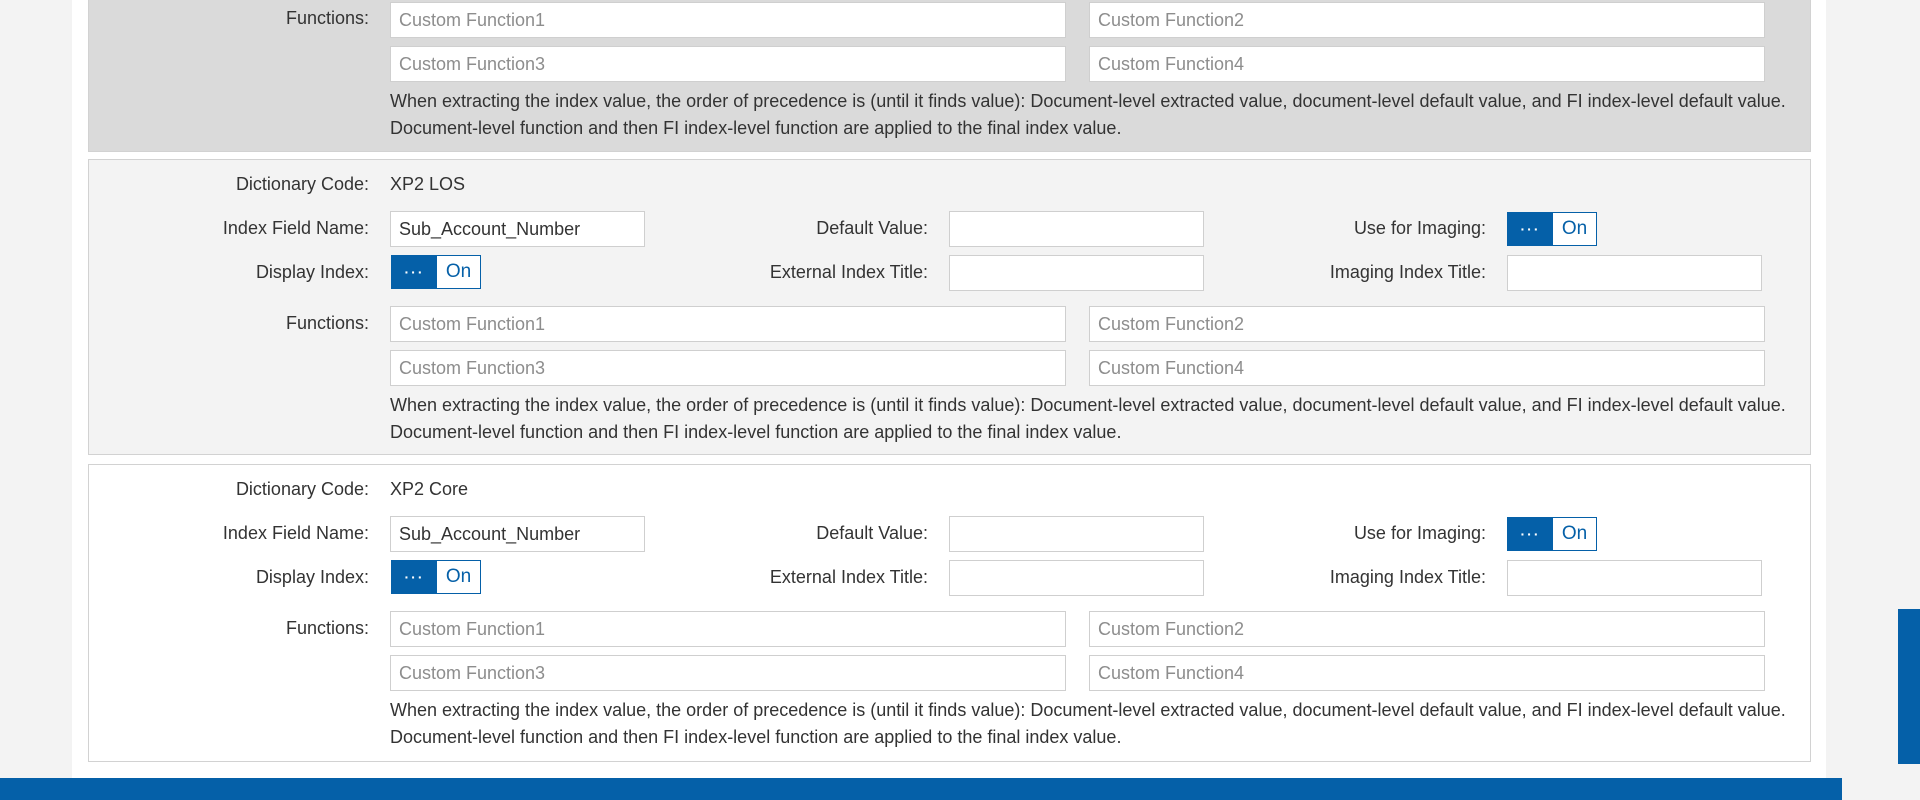 Image resolution: width=1920 pixels, height=800 pixels. I want to click on footer-bar, so click(921, 789).